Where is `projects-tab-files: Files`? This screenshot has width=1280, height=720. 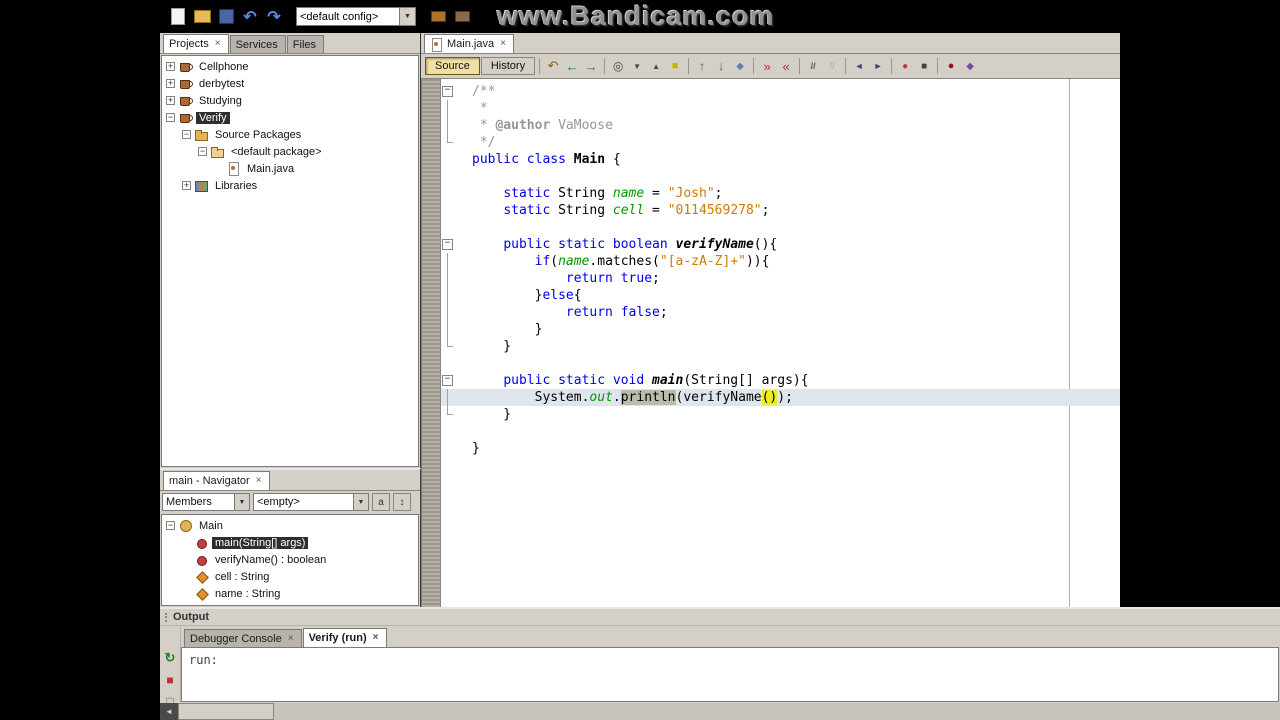 projects-tab-files: Files is located at coordinates (305, 44).